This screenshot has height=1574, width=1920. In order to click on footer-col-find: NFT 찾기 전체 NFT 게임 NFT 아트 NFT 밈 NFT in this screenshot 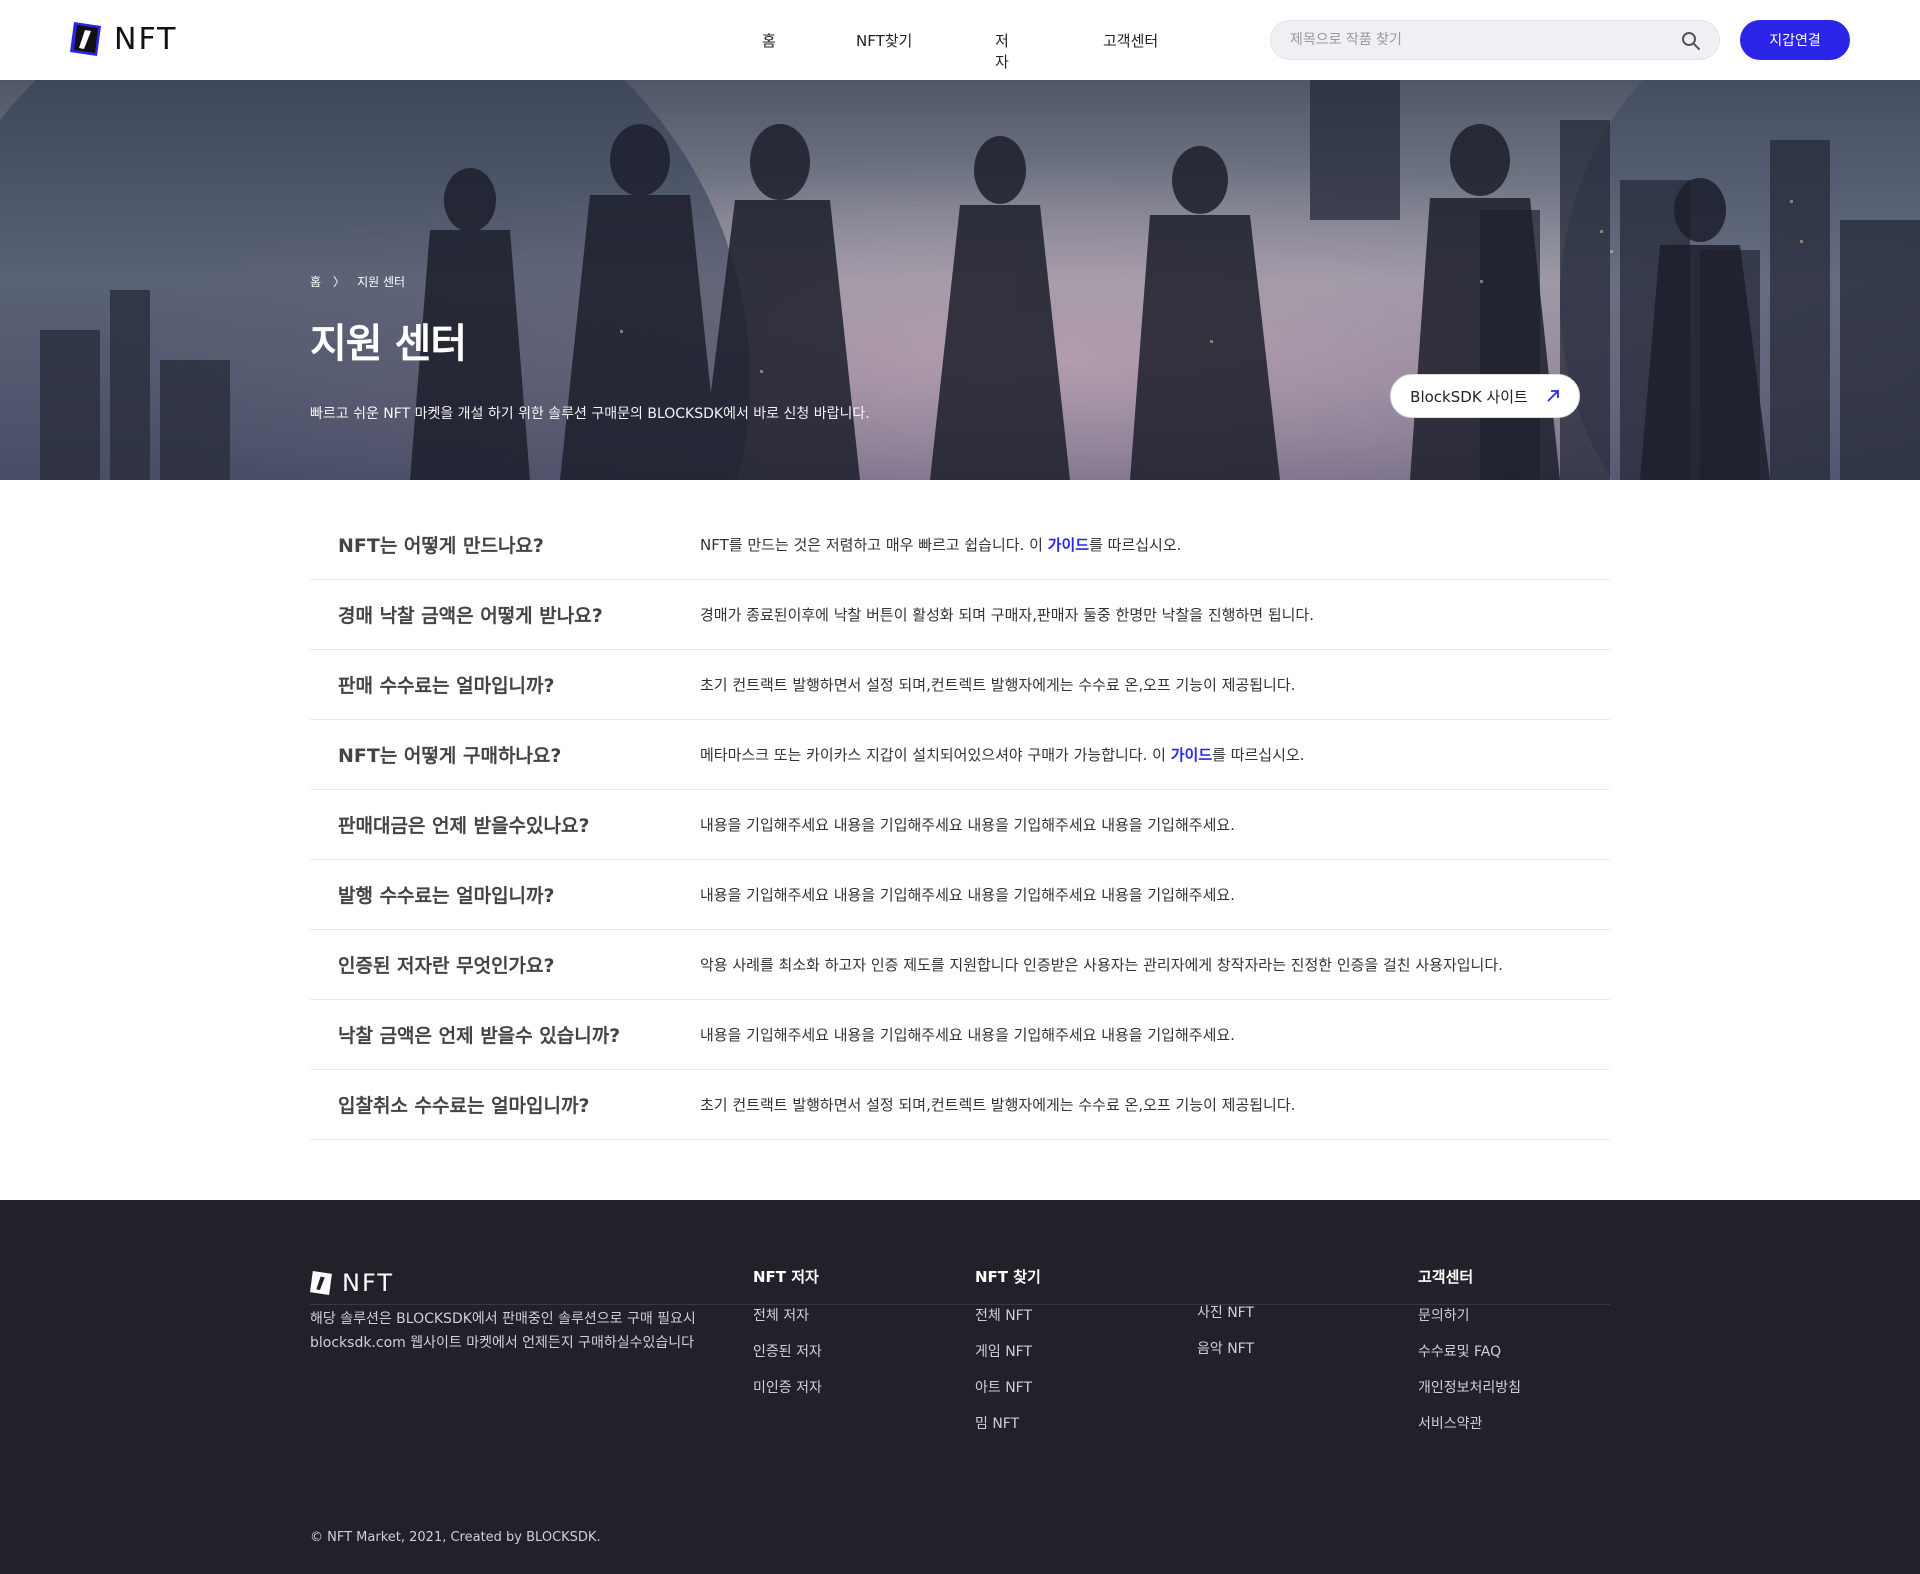, I will do `click(1008, 1357)`.